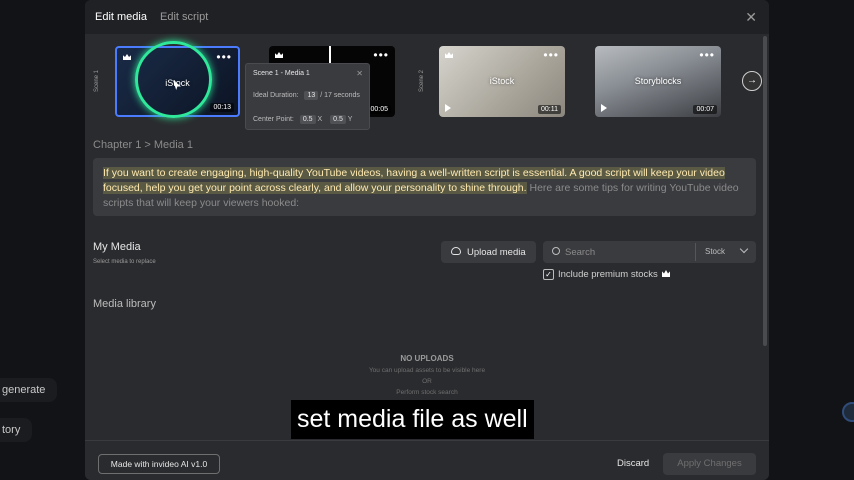 The width and height of the screenshot is (854, 480). What do you see at coordinates (340, 95) in the screenshot?
I see `ideal-duration-total: / 17 seconds` at bounding box center [340, 95].